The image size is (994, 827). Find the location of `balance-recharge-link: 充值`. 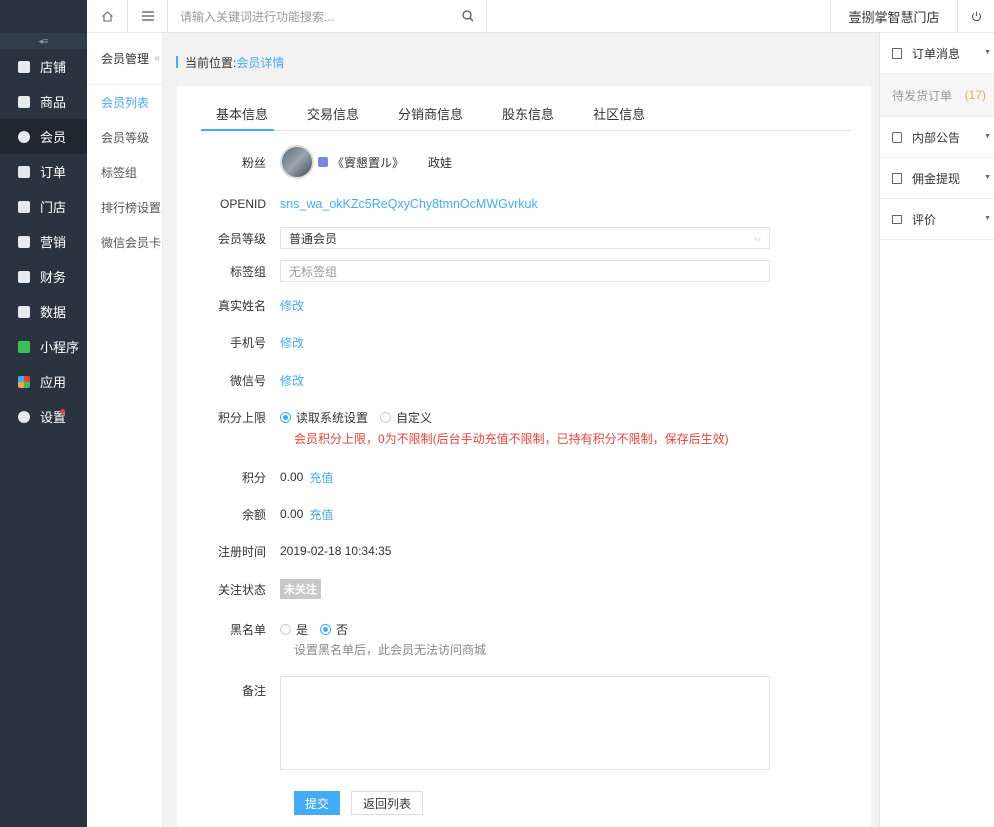

balance-recharge-link: 充值 is located at coordinates (321, 514).